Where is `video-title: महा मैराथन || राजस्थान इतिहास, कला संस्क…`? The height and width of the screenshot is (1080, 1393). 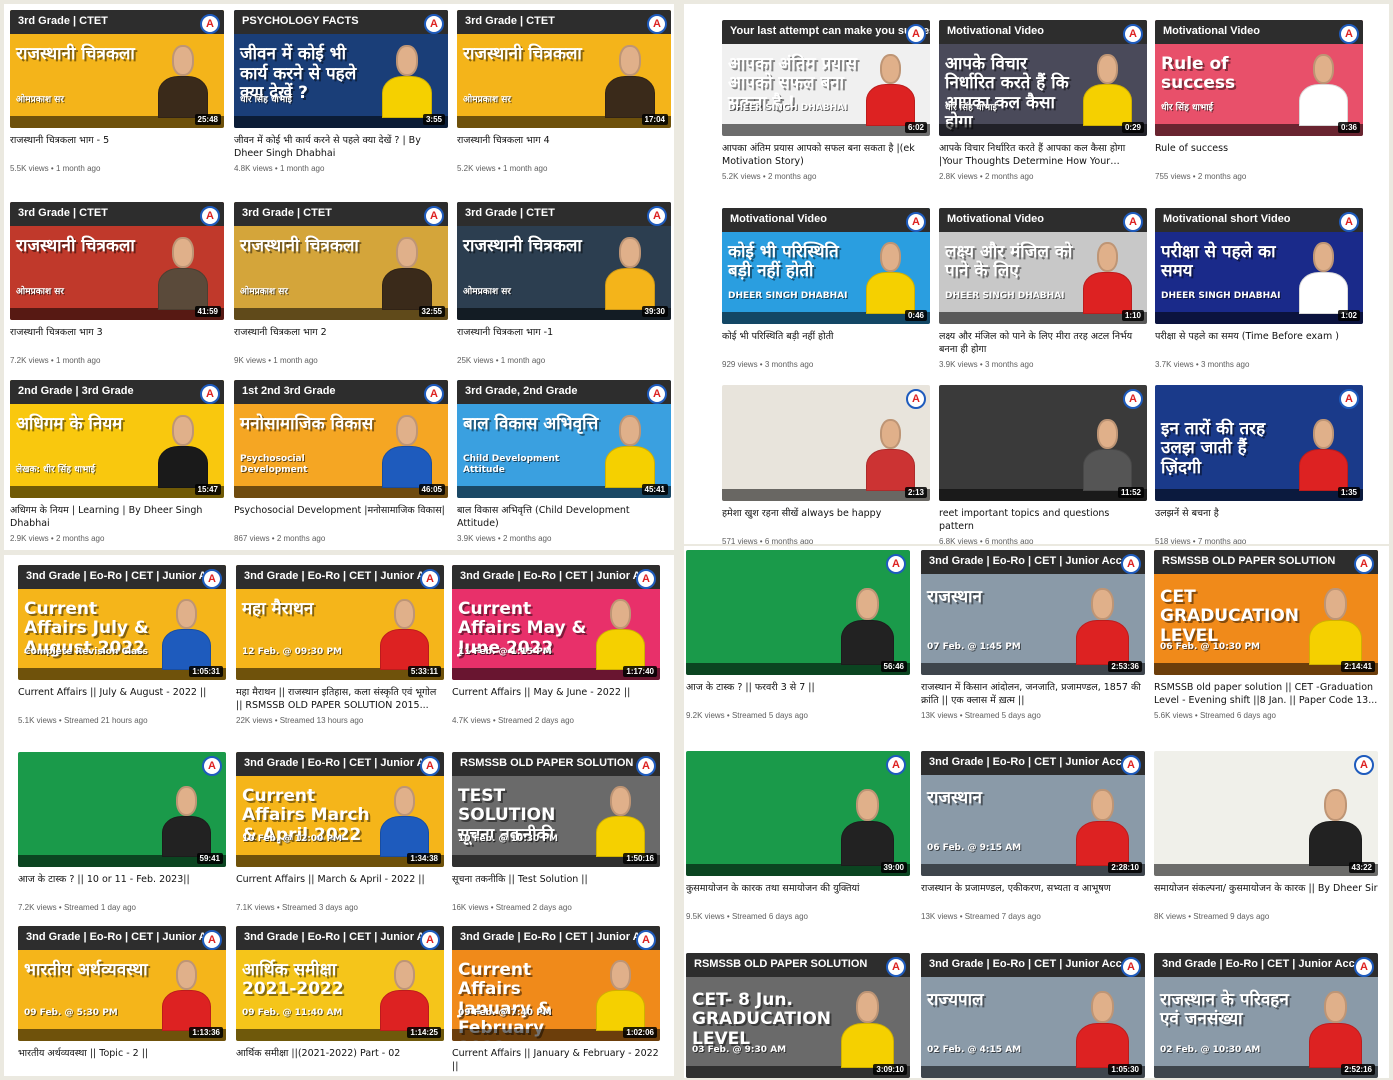 video-title: महा मैराथन || राजस्थान इतिहास, कला संस्क… is located at coordinates (340, 699).